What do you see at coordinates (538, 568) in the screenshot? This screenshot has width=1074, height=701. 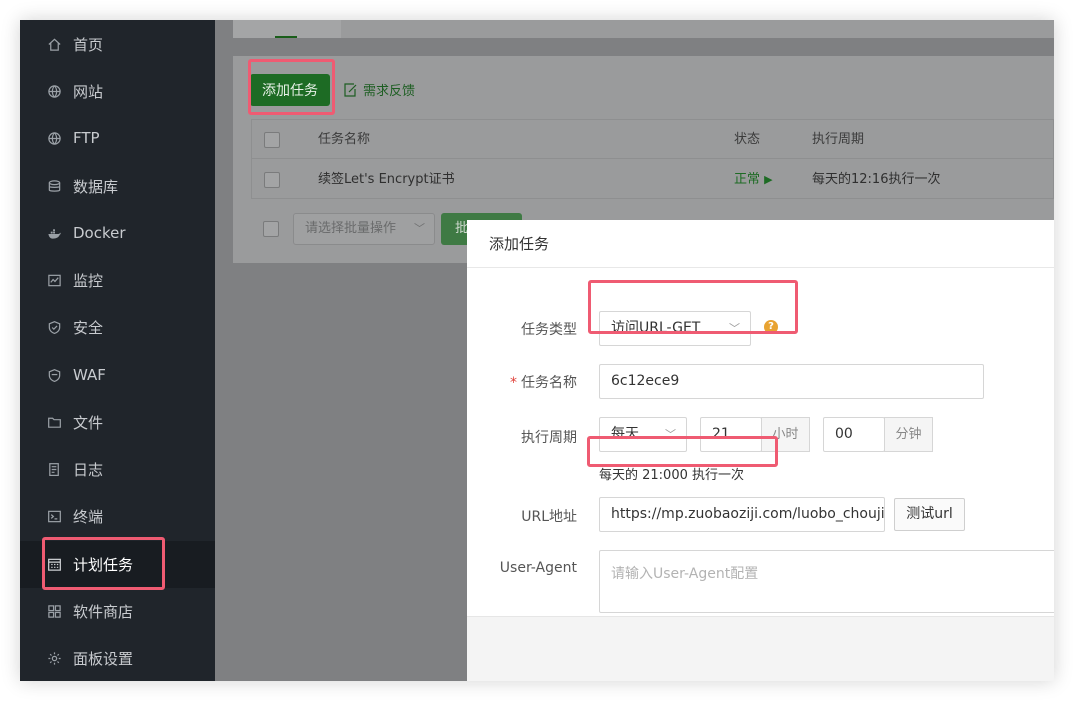 I see `user-agent-label: User-Agent` at bounding box center [538, 568].